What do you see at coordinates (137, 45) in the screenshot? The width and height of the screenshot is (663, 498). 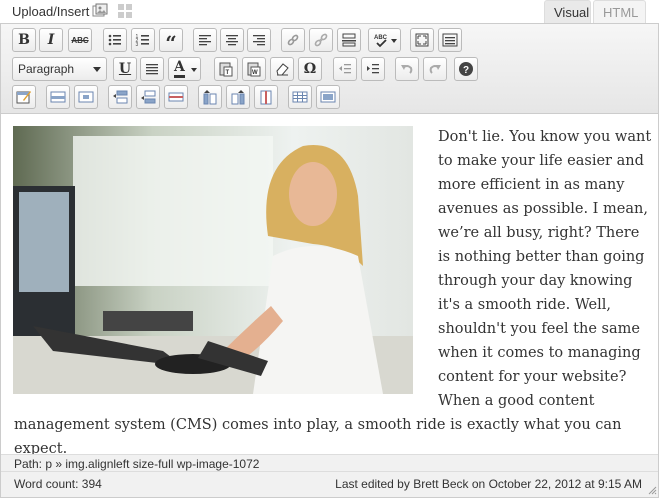 I see `svg-text: 3` at bounding box center [137, 45].